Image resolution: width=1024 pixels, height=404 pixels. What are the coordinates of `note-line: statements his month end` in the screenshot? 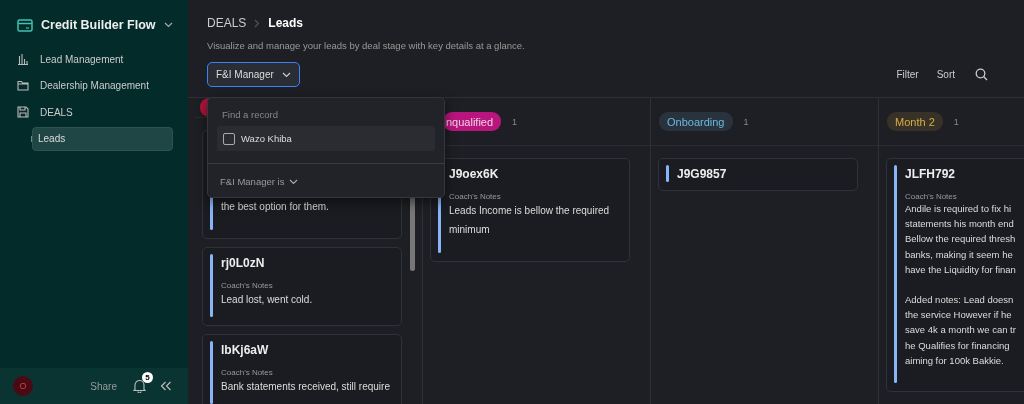 It's located at (960, 224).